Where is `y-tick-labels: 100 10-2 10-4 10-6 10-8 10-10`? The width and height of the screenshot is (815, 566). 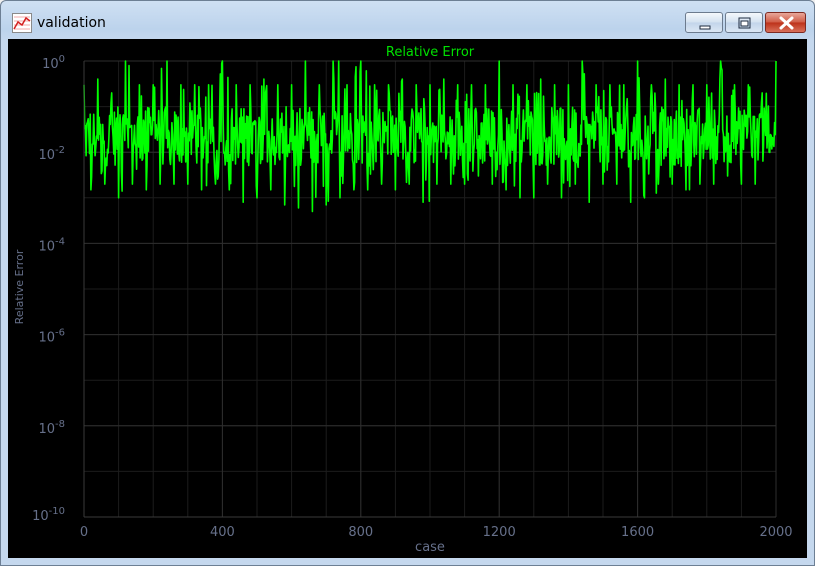 y-tick-labels: 100 10-2 10-4 10-6 10-8 10-10 is located at coordinates (48, 289).